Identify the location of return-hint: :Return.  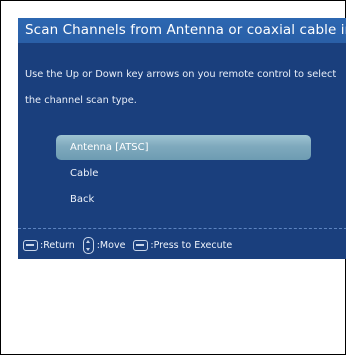
(57, 245).